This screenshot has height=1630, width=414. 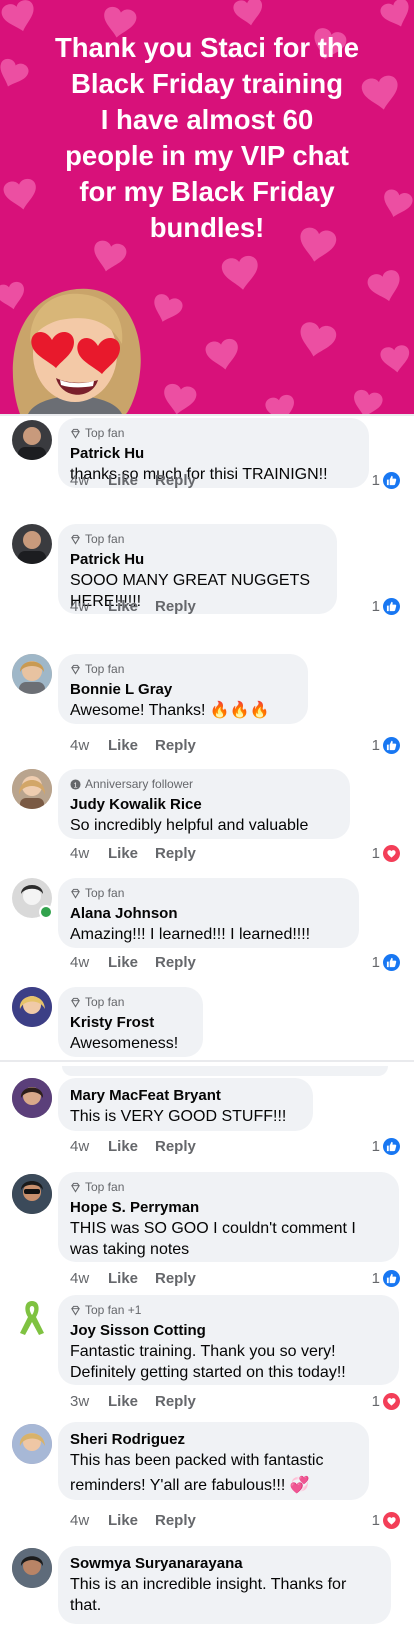 What do you see at coordinates (207, 227) in the screenshot?
I see `banner-line: bundles!` at bounding box center [207, 227].